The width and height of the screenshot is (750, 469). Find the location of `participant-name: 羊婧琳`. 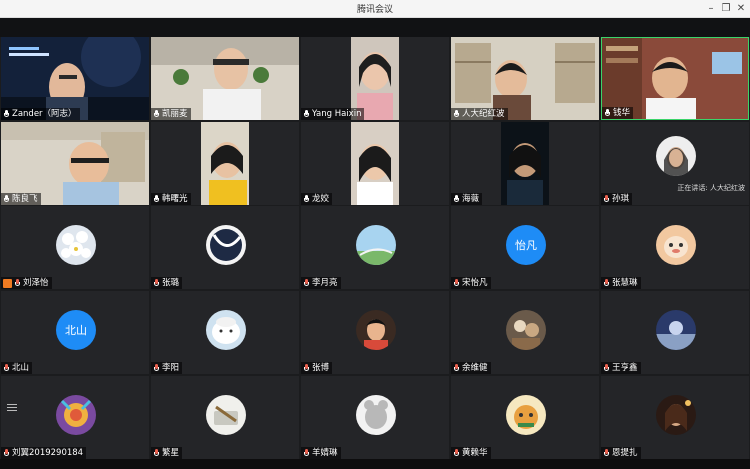

participant-name: 羊婧琳 is located at coordinates (325, 453).